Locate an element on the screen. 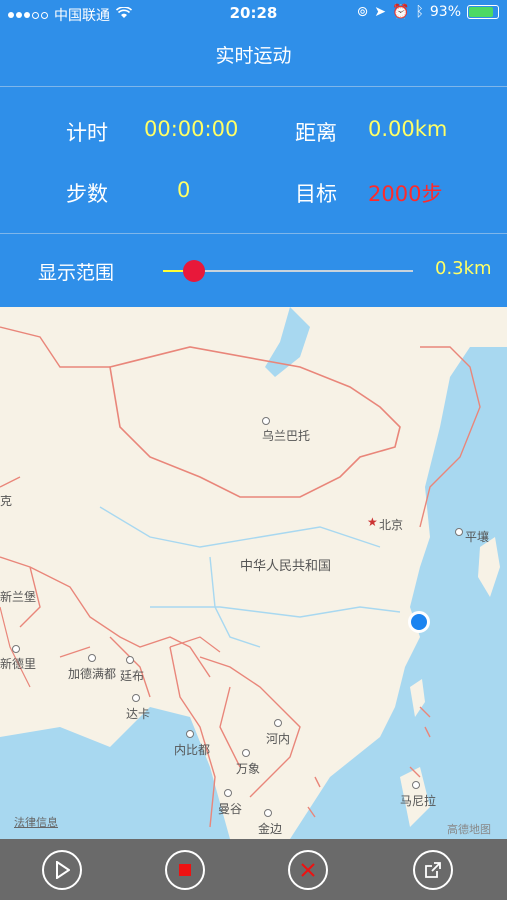 Image resolution: width=507 pixels, height=900 pixels. page-title: 实时运动 is located at coordinates (253, 56).